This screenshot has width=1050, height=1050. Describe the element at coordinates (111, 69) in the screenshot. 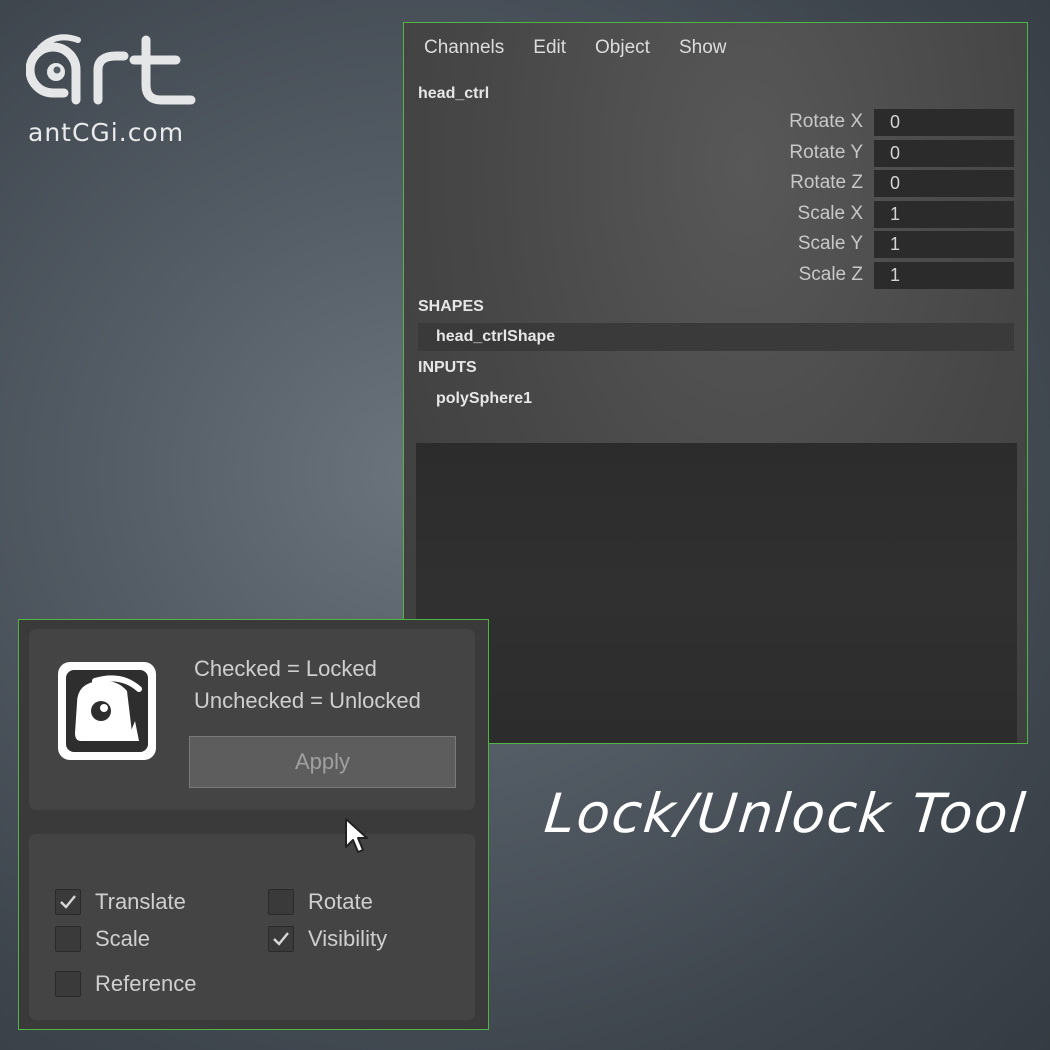

I see `art-logo-icon` at that location.